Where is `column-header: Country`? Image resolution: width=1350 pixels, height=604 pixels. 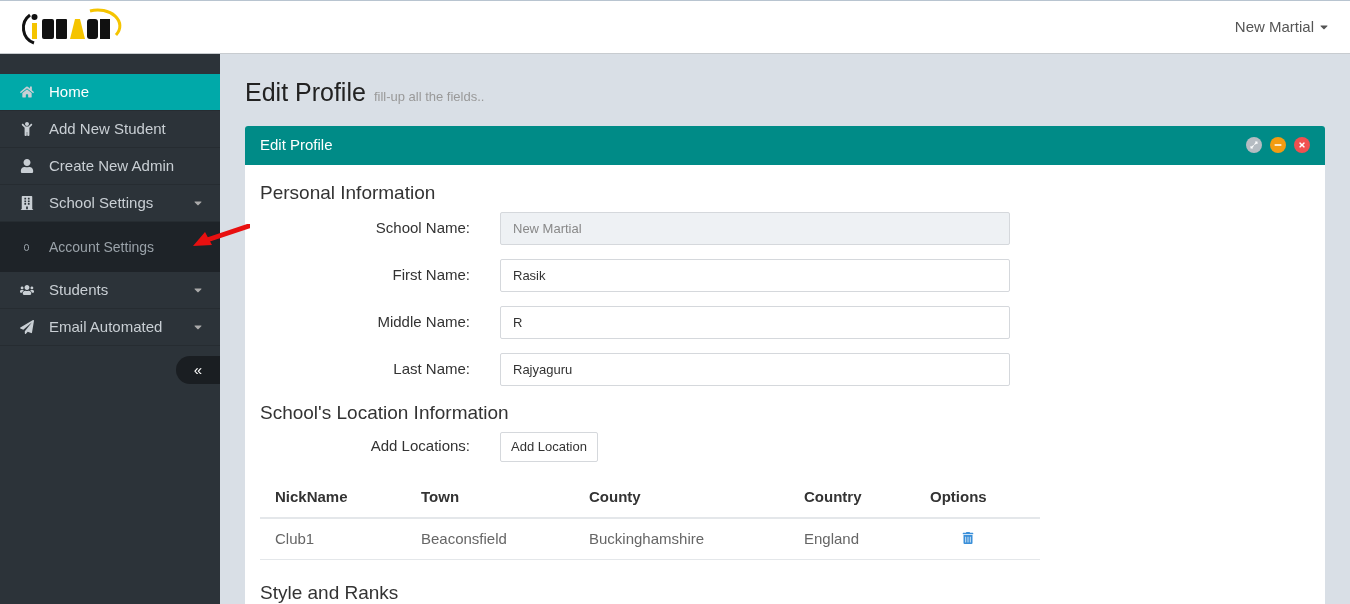
column-header: Country is located at coordinates (852, 497).